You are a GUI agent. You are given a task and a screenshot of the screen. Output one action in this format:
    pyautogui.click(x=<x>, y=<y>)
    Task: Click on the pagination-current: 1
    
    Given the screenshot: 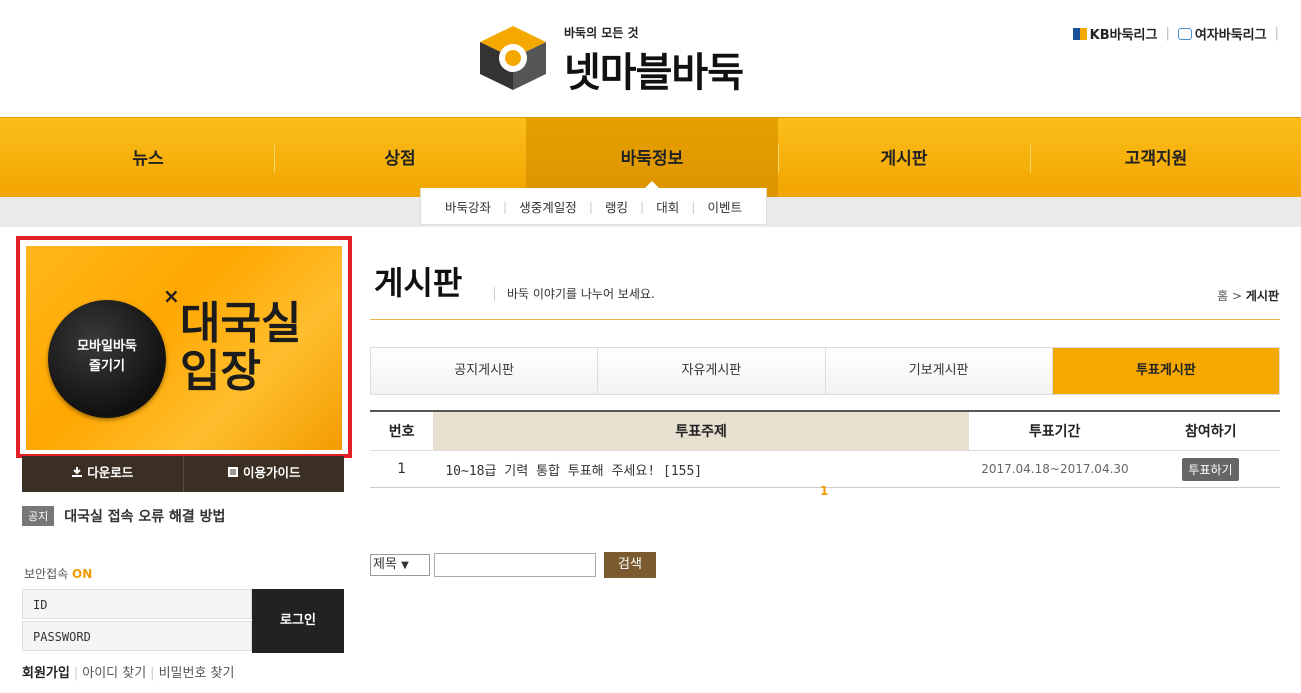 What is the action you would take?
    pyautogui.click(x=824, y=491)
    